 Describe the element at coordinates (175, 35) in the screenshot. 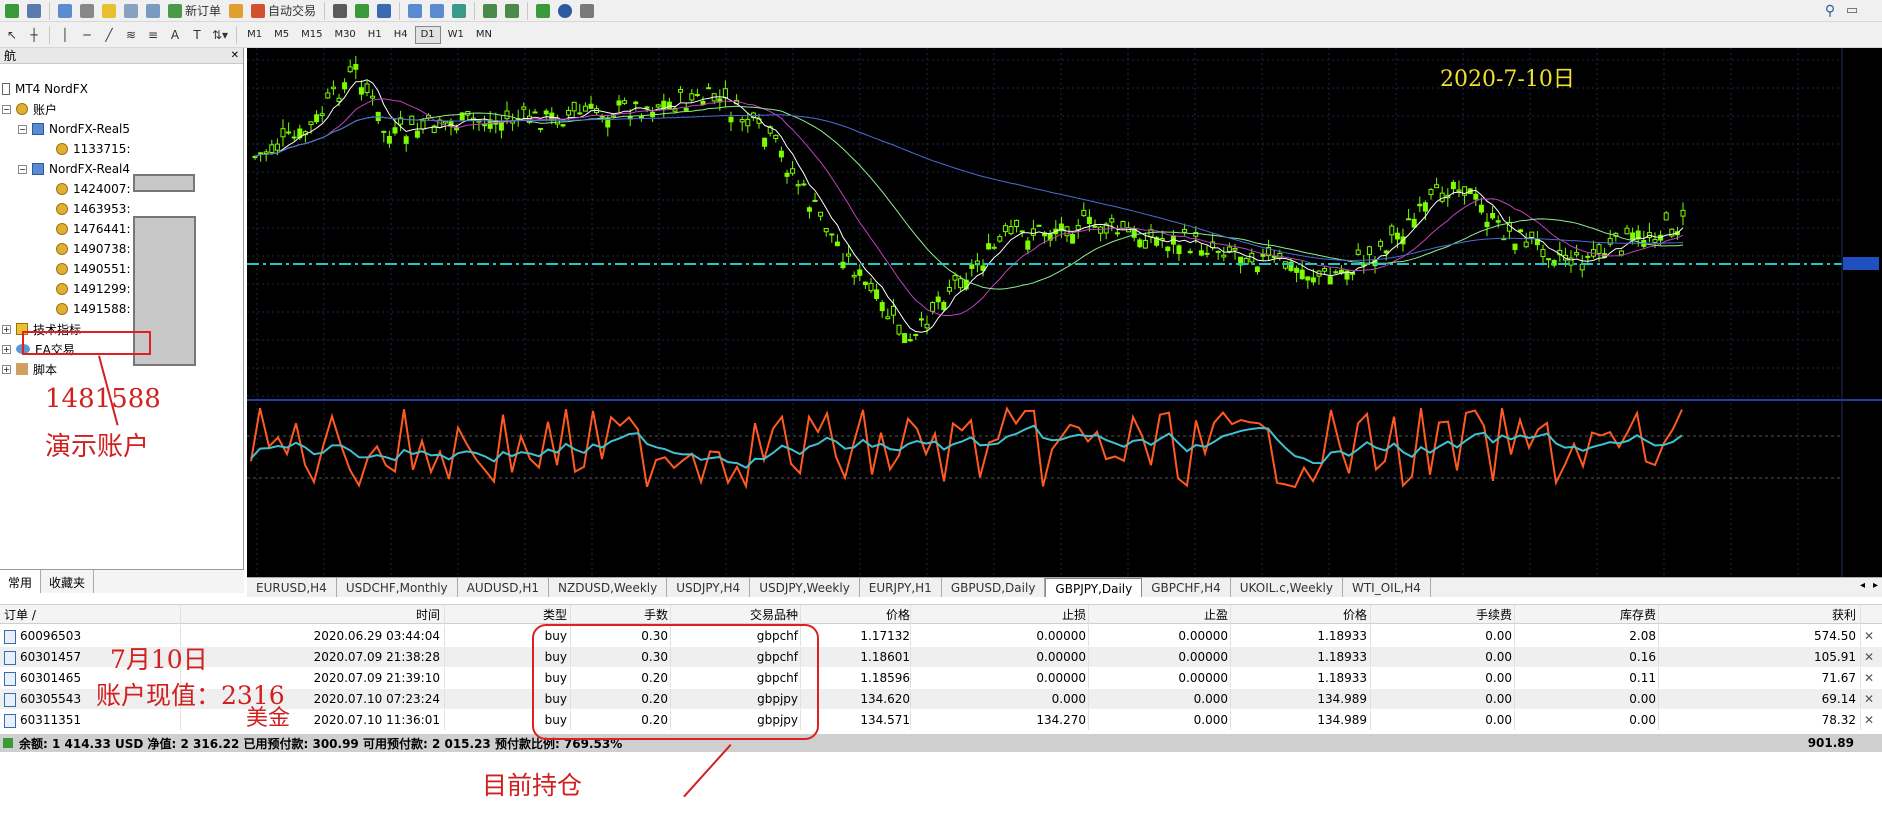

I see `text-button: A` at that location.